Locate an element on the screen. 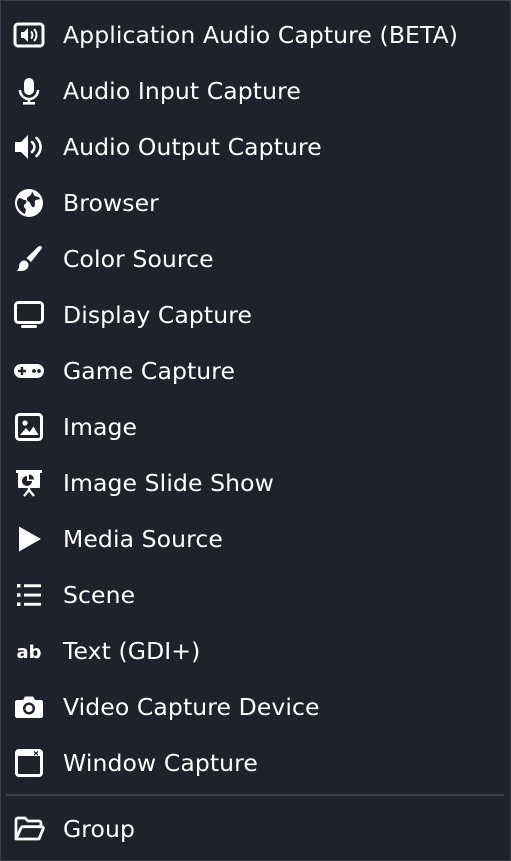  paintbrush-icon is located at coordinates (29, 259).